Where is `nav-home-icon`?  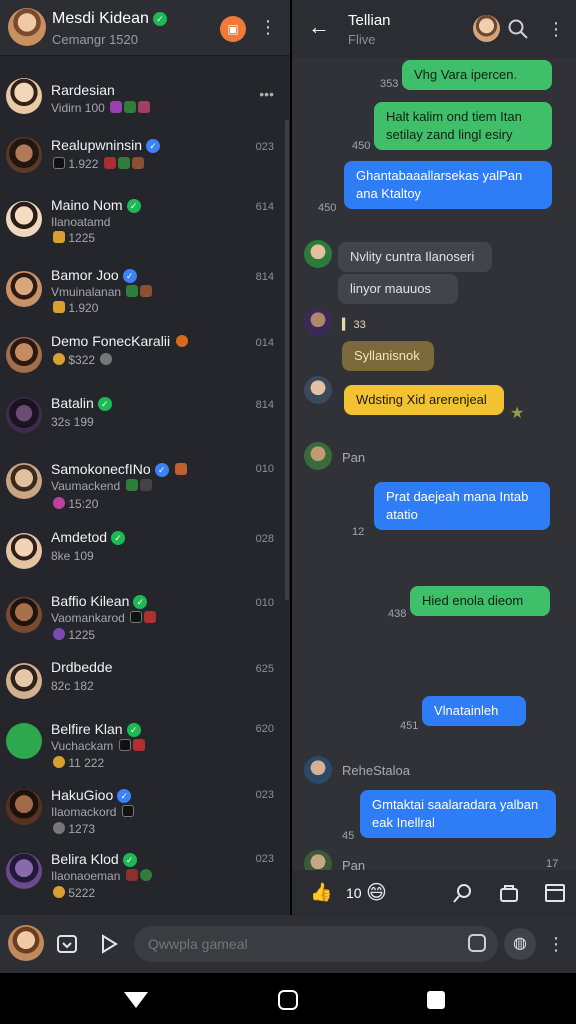
nav-home-icon is located at coordinates (288, 1000).